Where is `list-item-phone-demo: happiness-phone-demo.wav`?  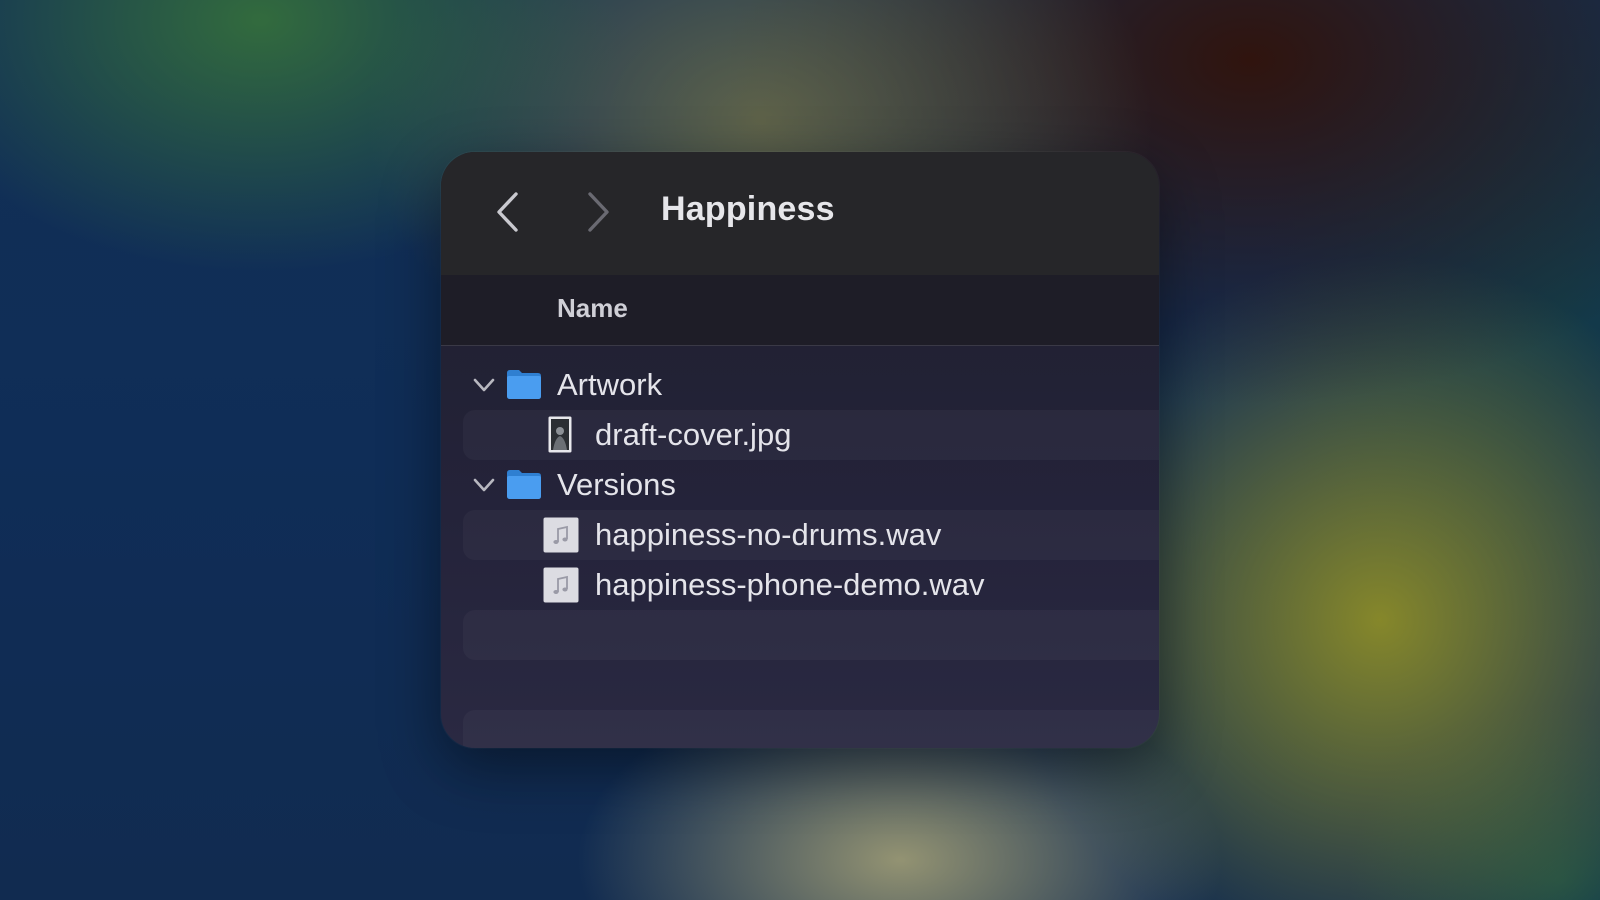
list-item-phone-demo: happiness-phone-demo.wav is located at coordinates (800, 585).